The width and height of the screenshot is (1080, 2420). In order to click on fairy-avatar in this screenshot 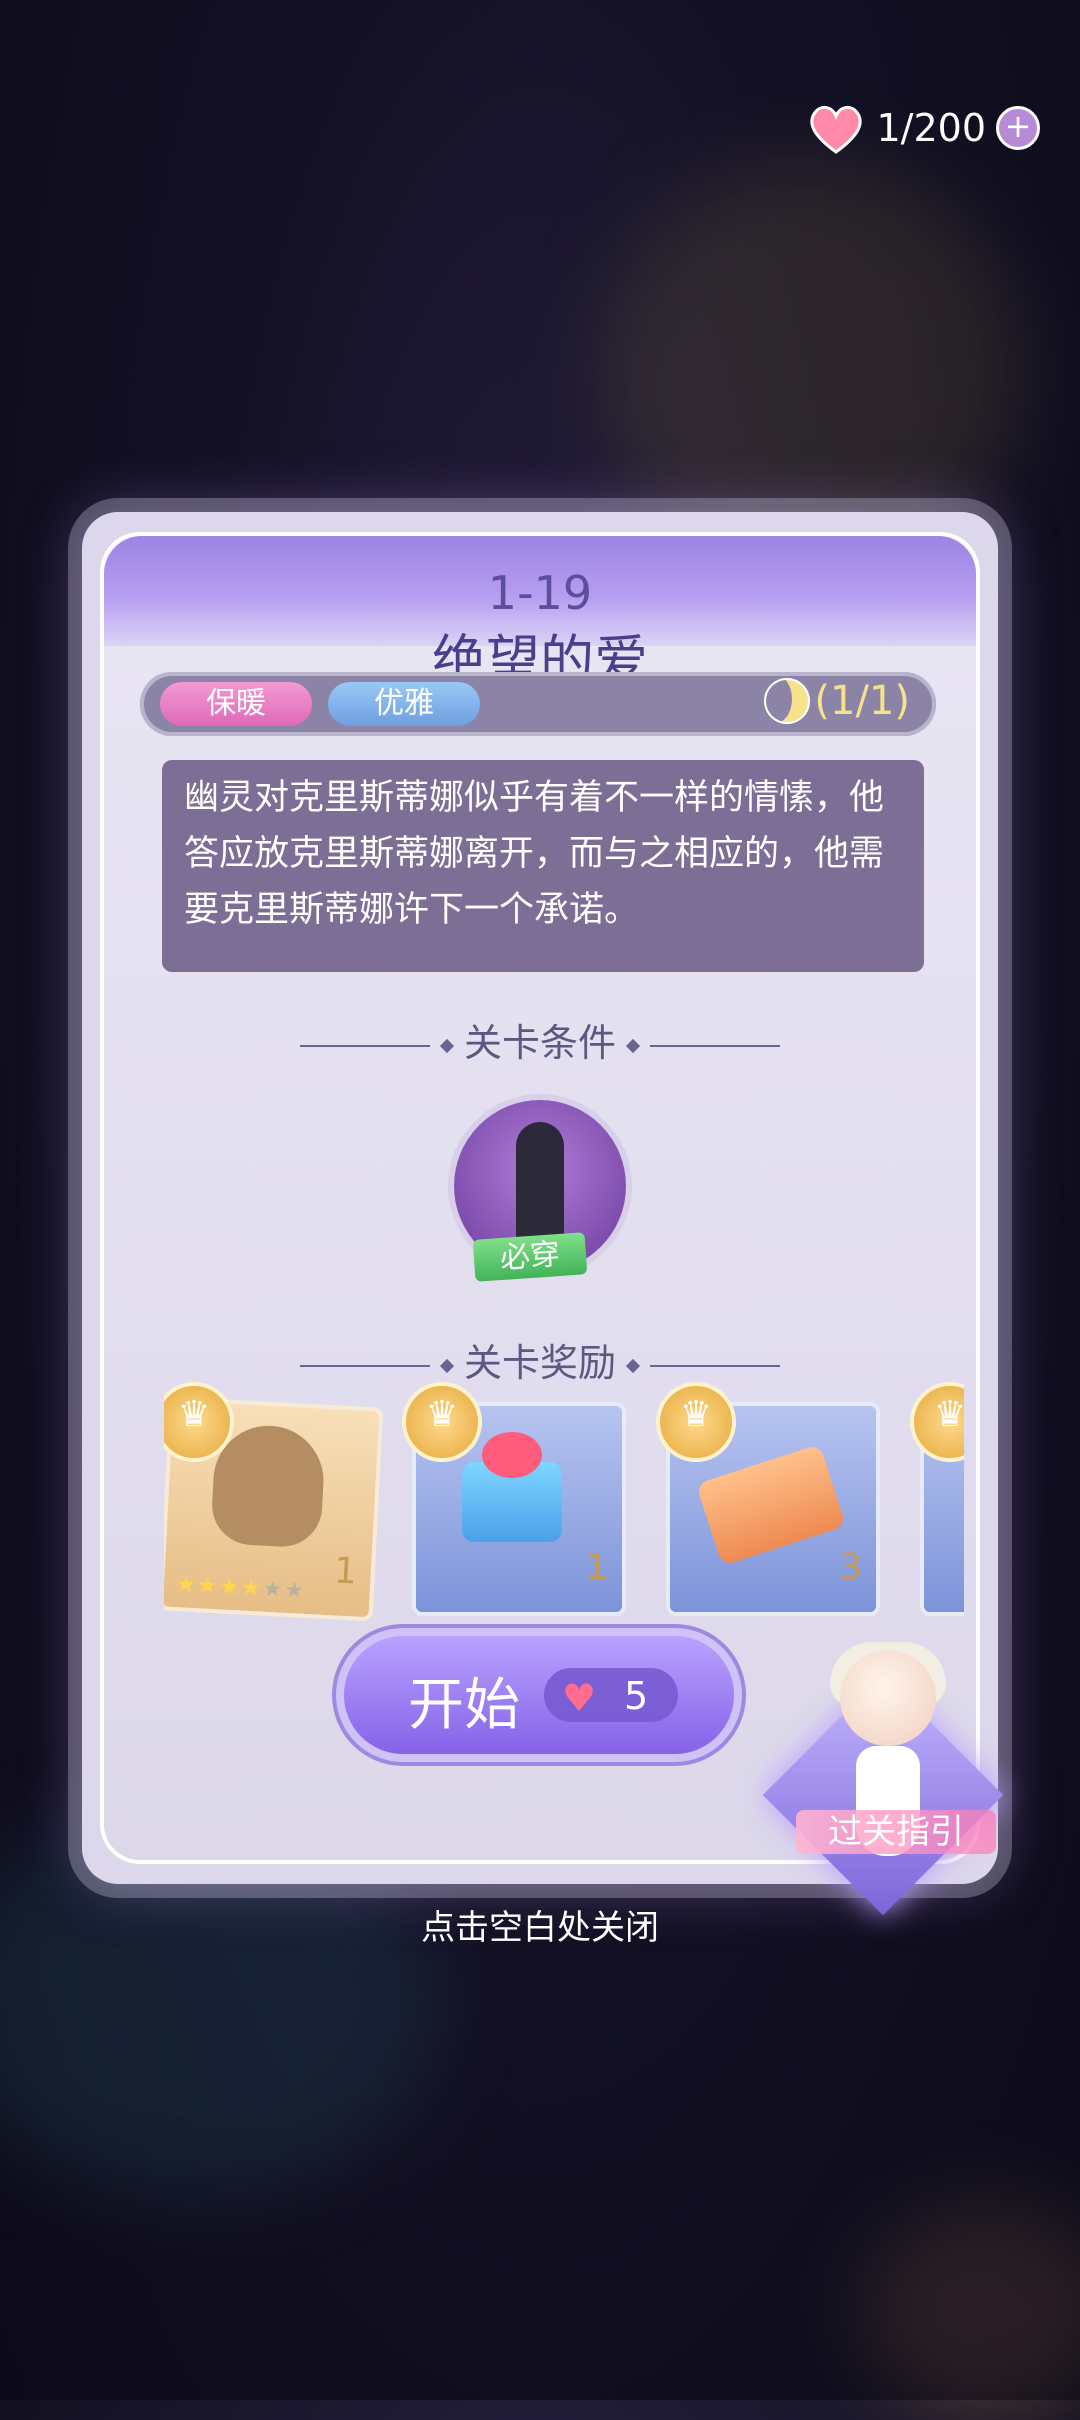, I will do `click(888, 1698)`.